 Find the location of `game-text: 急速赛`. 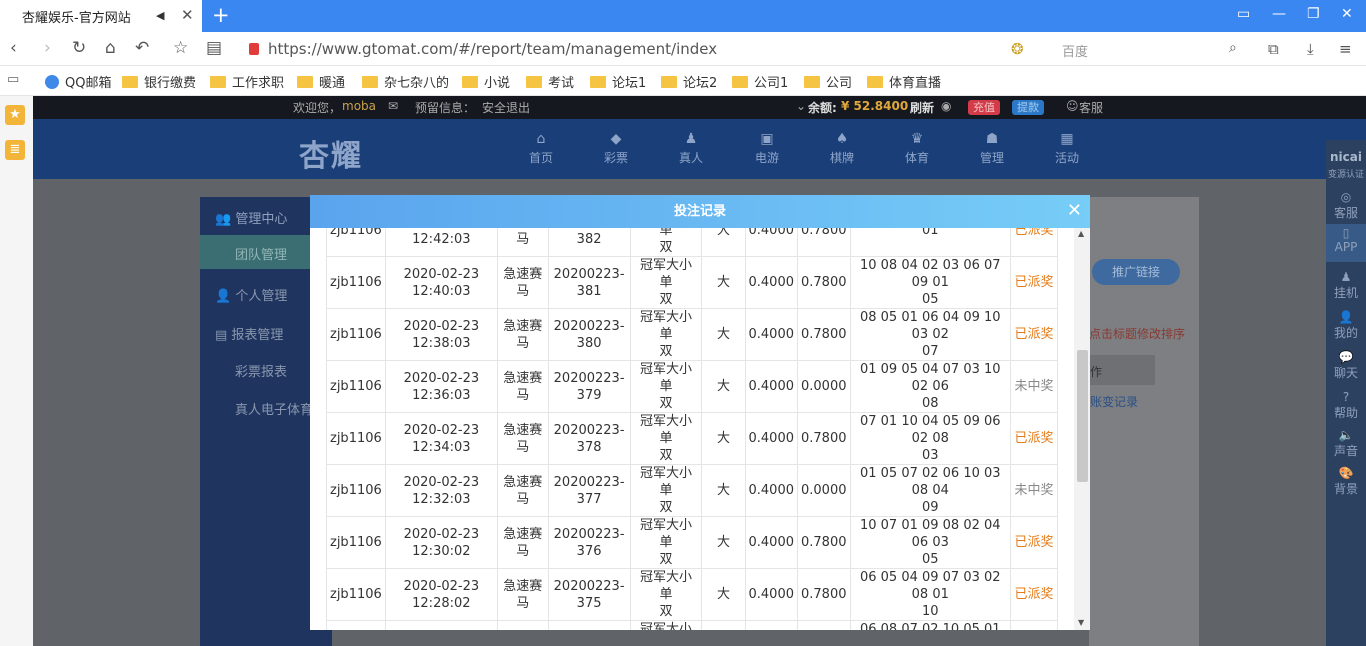

game-text: 急速赛 is located at coordinates (523, 630).